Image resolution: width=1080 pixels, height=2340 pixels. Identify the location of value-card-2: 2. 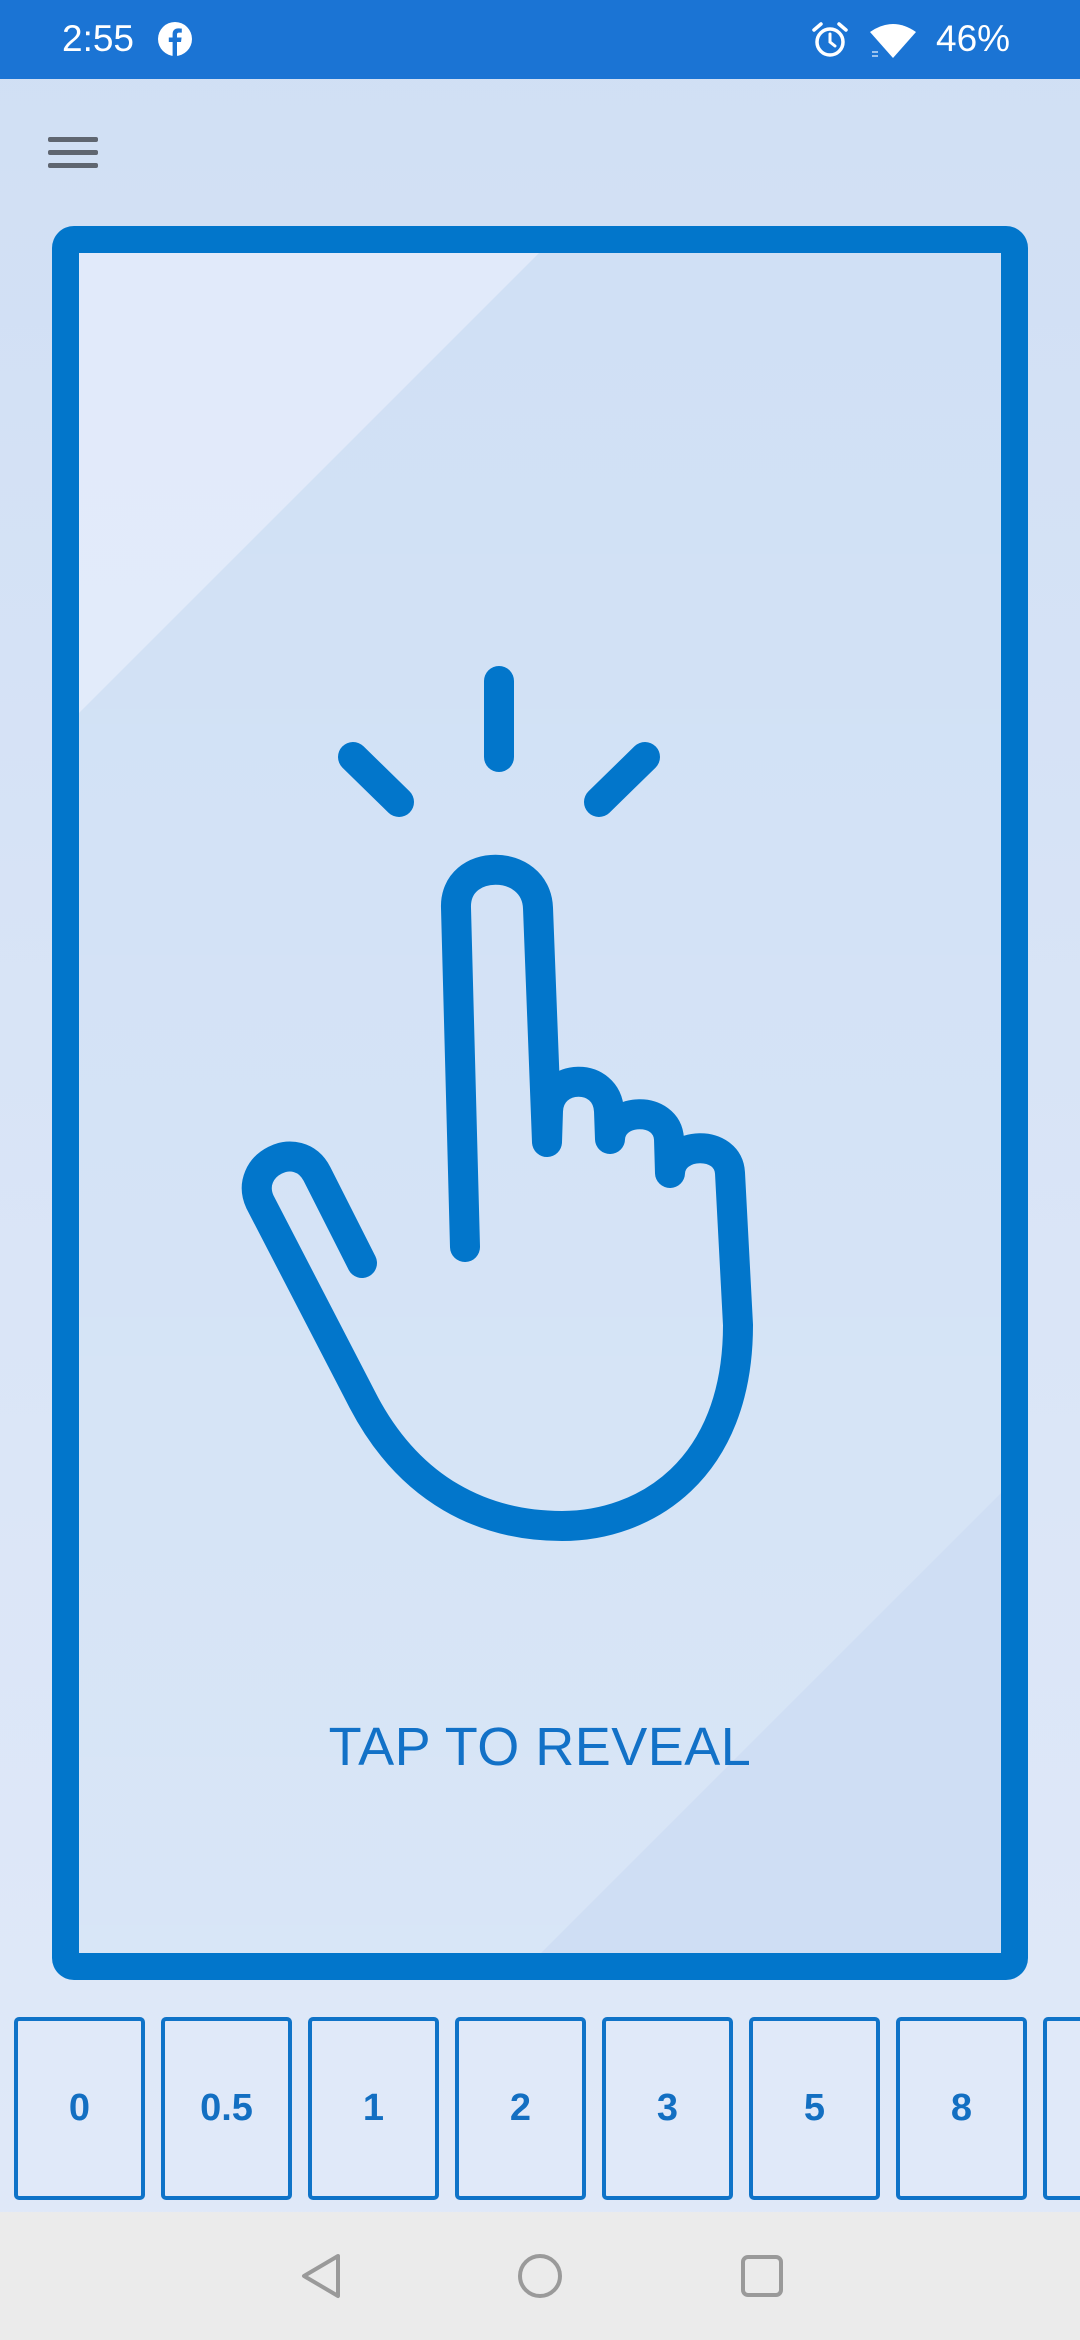
(520, 2108).